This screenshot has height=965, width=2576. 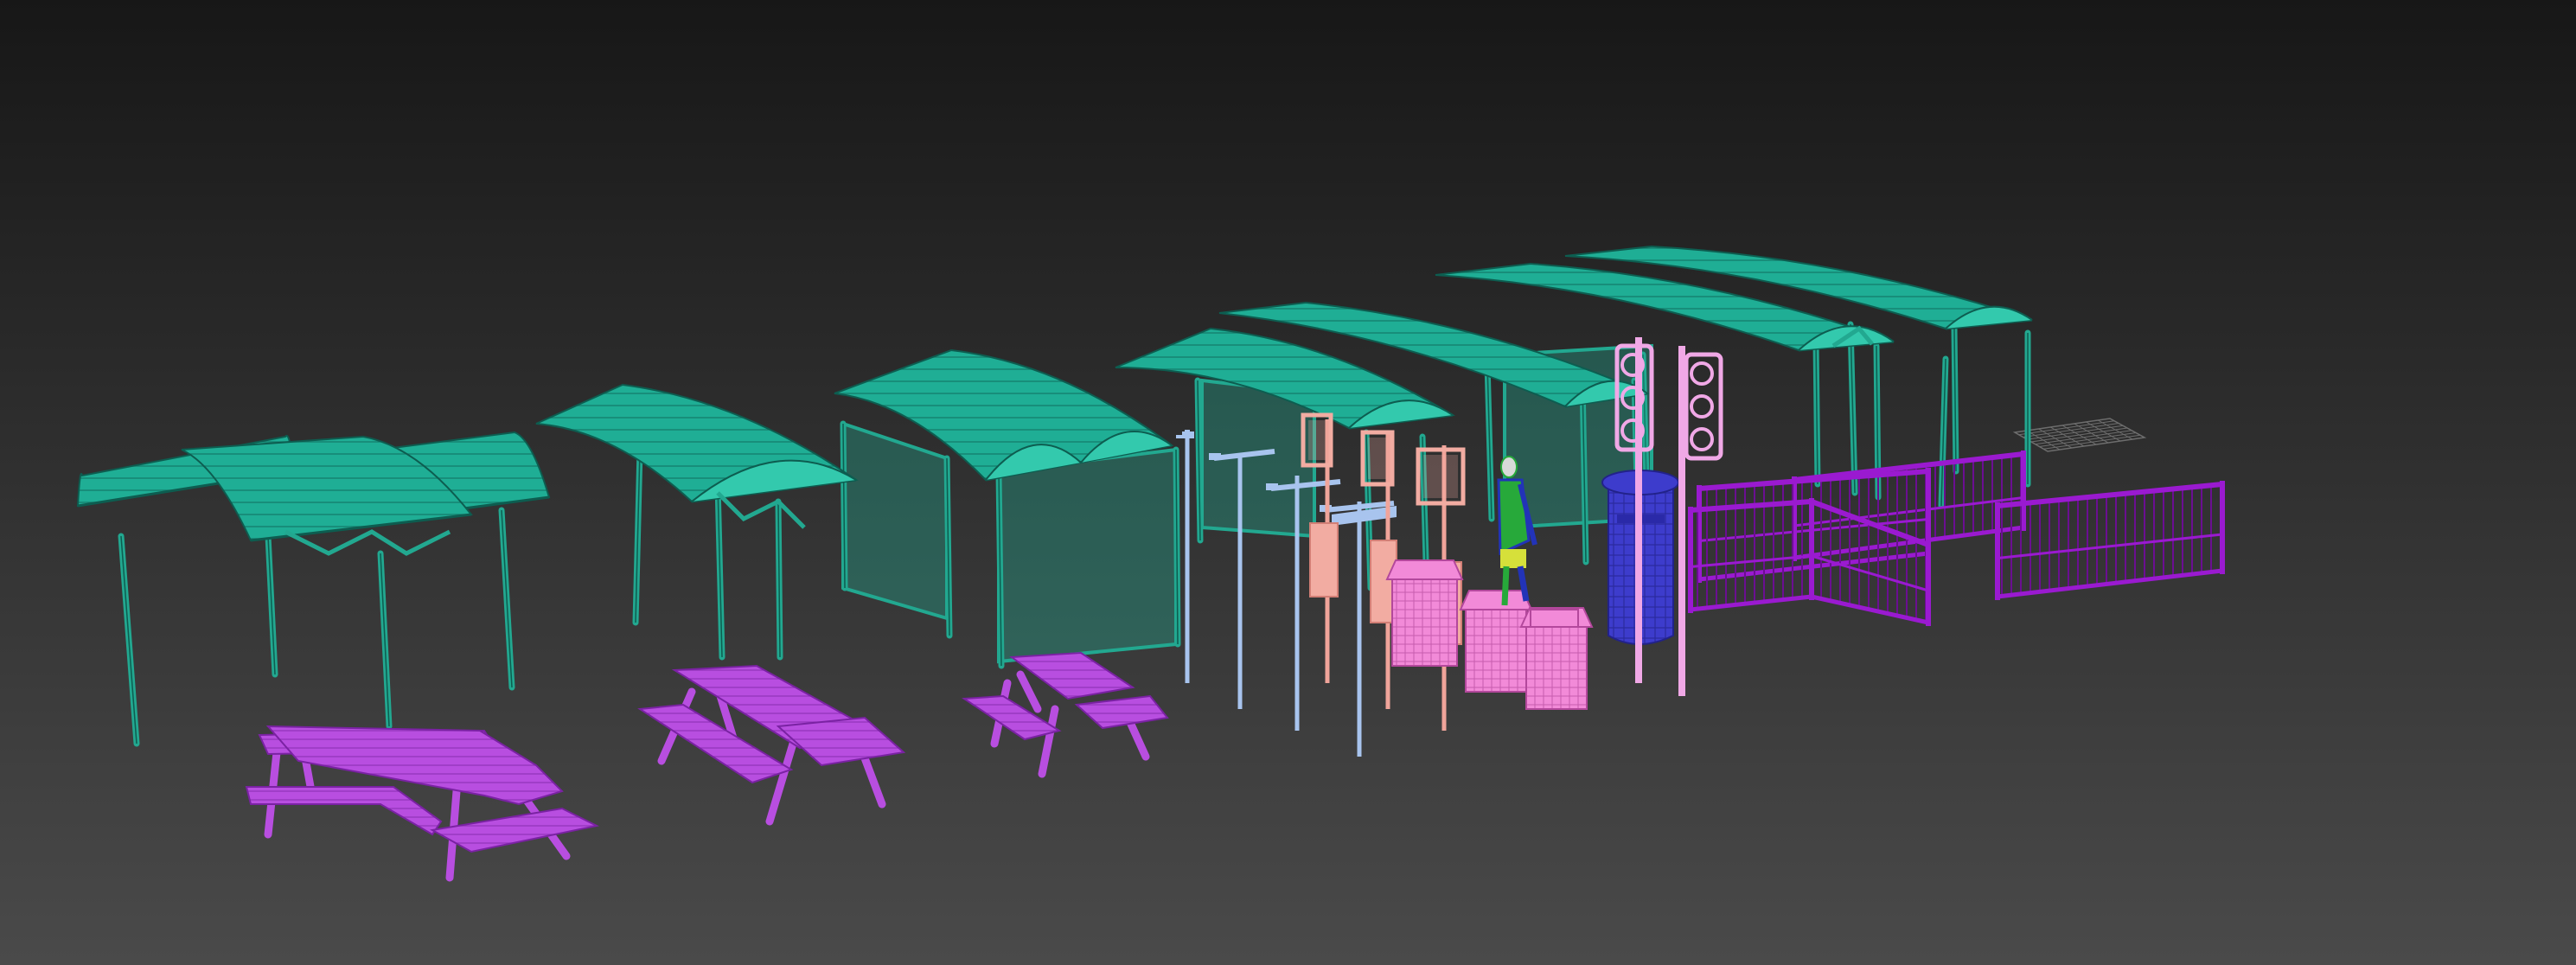 I want to click on litter-bin-2-lid, so click(x=1496, y=600).